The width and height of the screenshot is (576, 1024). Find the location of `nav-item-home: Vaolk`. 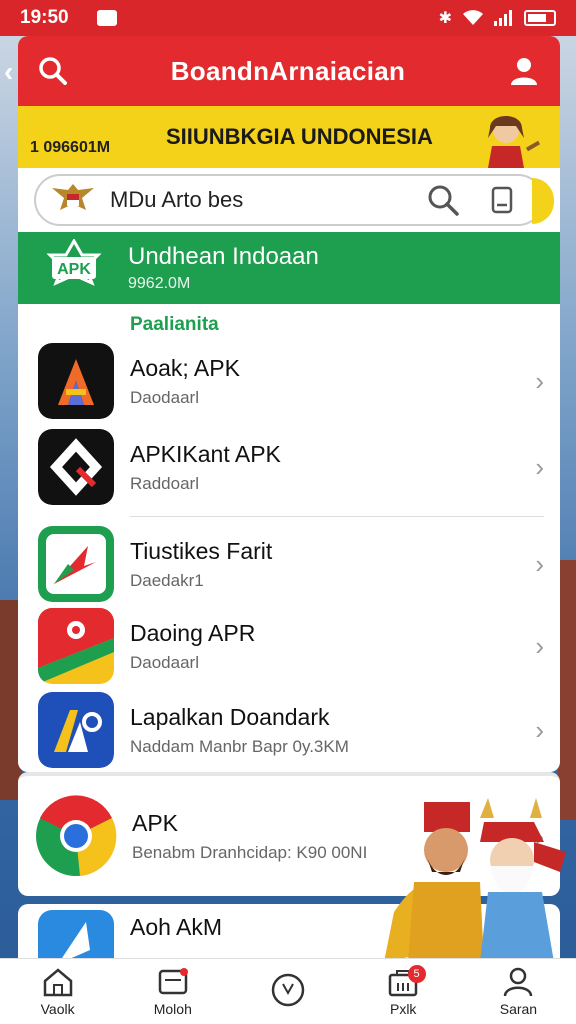

nav-item-home: Vaolk is located at coordinates (57, 991).